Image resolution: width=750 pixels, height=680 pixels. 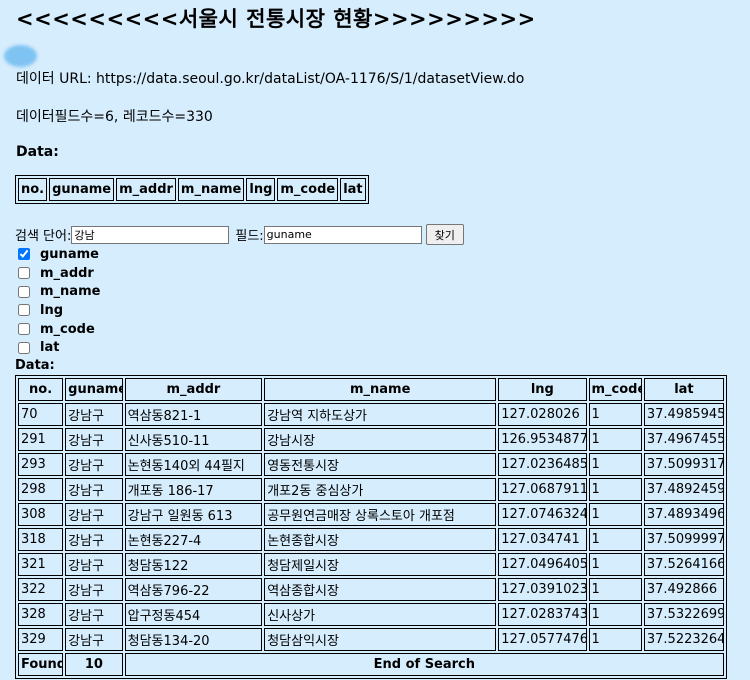 I want to click on field-checkbox-list: guname m_addr m_namelng m_code lat, so click(x=57, y=301).